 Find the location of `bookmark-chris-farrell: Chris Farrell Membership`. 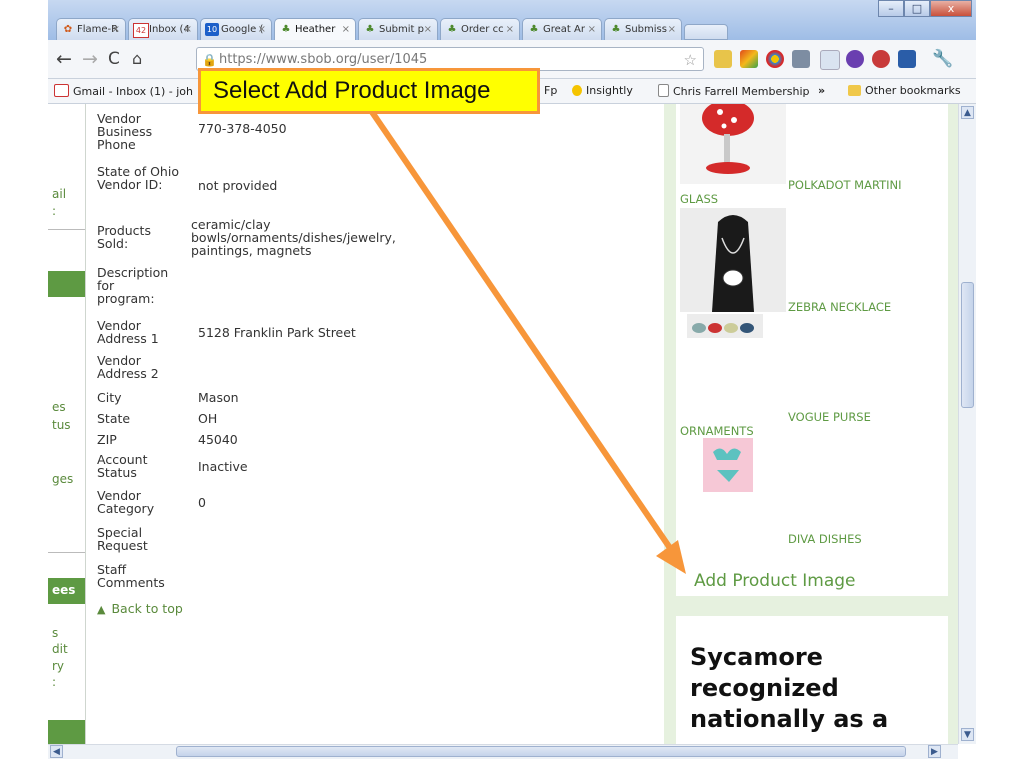

bookmark-chris-farrell: Chris Farrell Membership is located at coordinates (734, 91).